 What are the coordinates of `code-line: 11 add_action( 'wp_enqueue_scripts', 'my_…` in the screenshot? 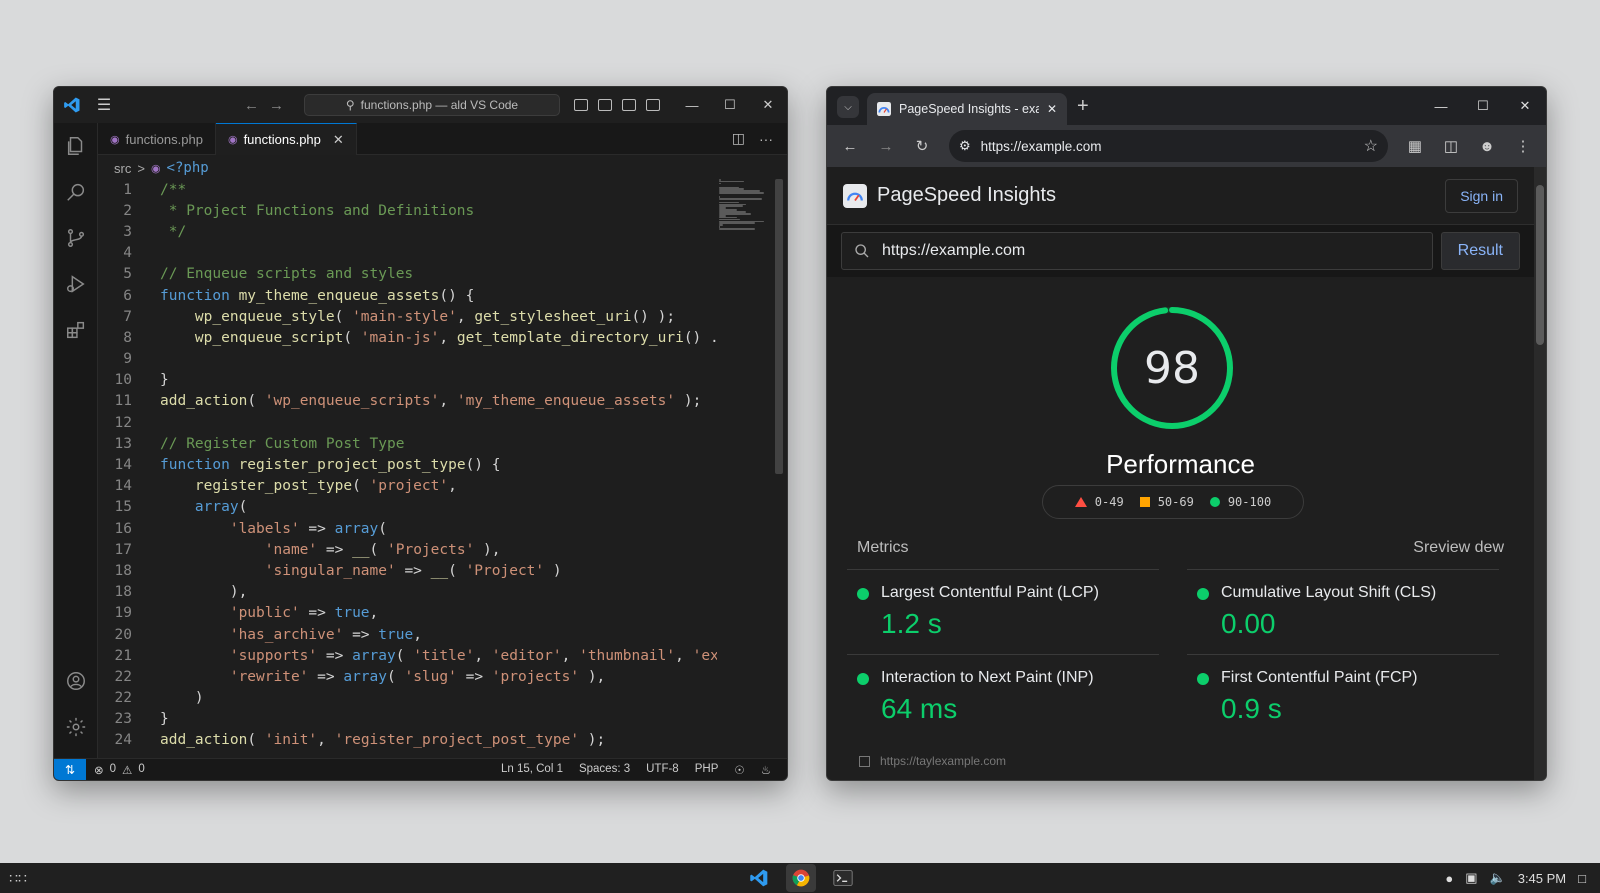 It's located at (407, 401).